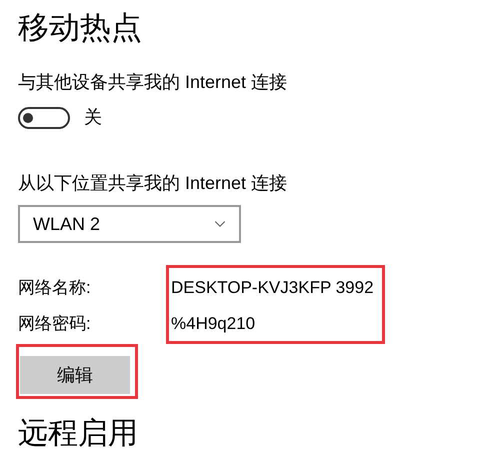  What do you see at coordinates (129, 224) in the screenshot?
I see `connection-dropdown: WLAN 2` at bounding box center [129, 224].